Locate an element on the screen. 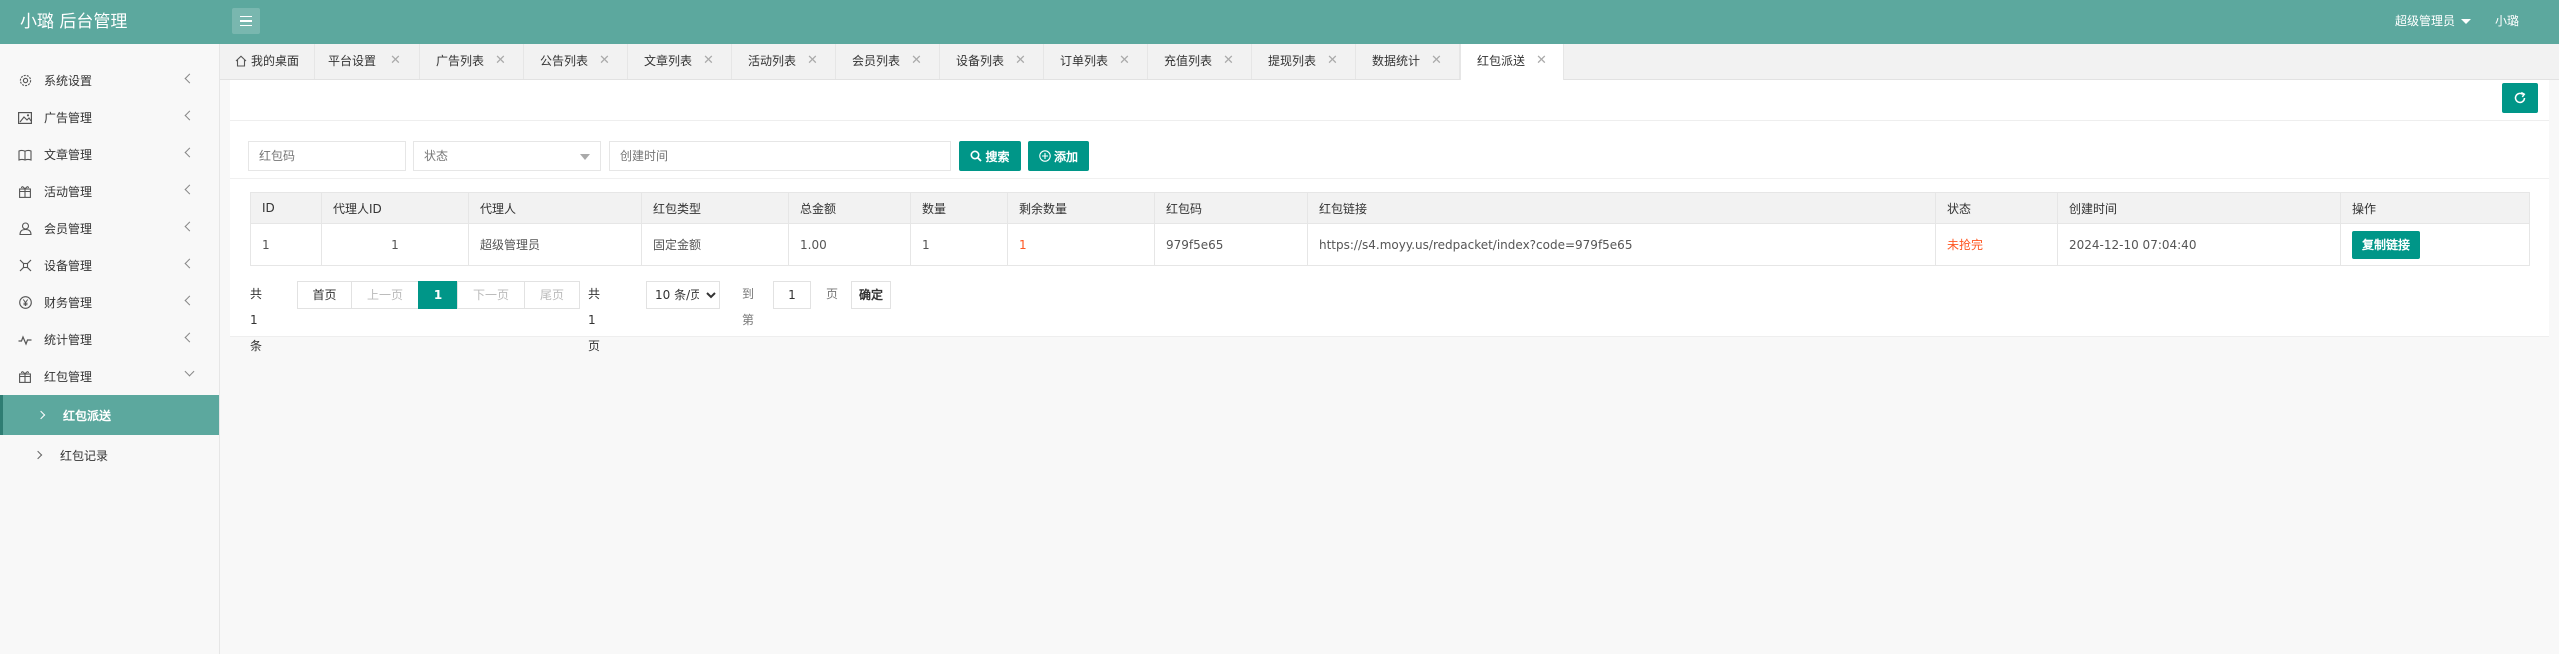  add-button: 添加 is located at coordinates (1058, 156).